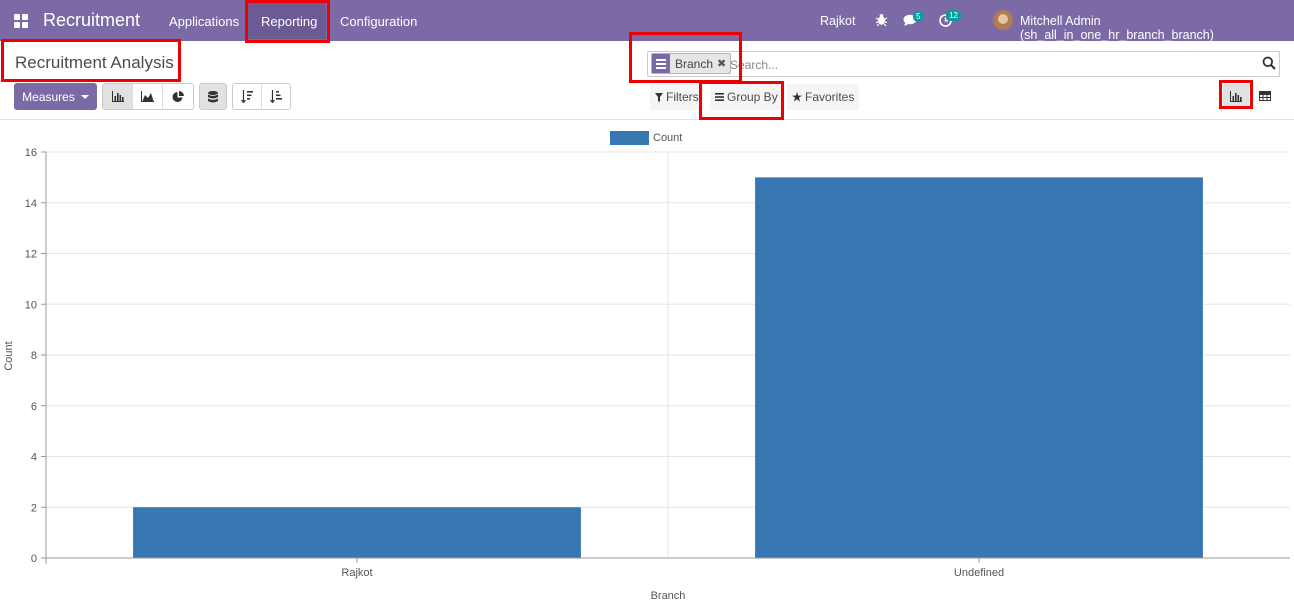  Describe the element at coordinates (667, 138) in the screenshot. I see `legend-label: Count` at that location.